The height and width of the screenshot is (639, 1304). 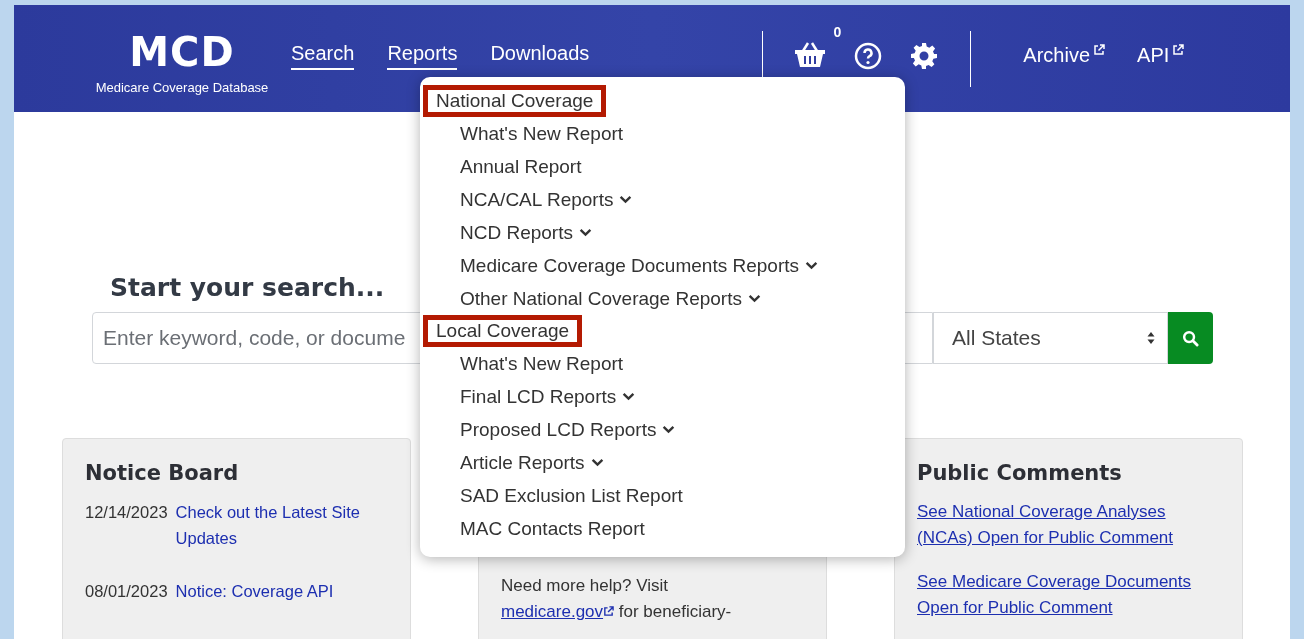 What do you see at coordinates (610, 298) in the screenshot?
I see `menu-item: Other National Coverage Reports` at bounding box center [610, 298].